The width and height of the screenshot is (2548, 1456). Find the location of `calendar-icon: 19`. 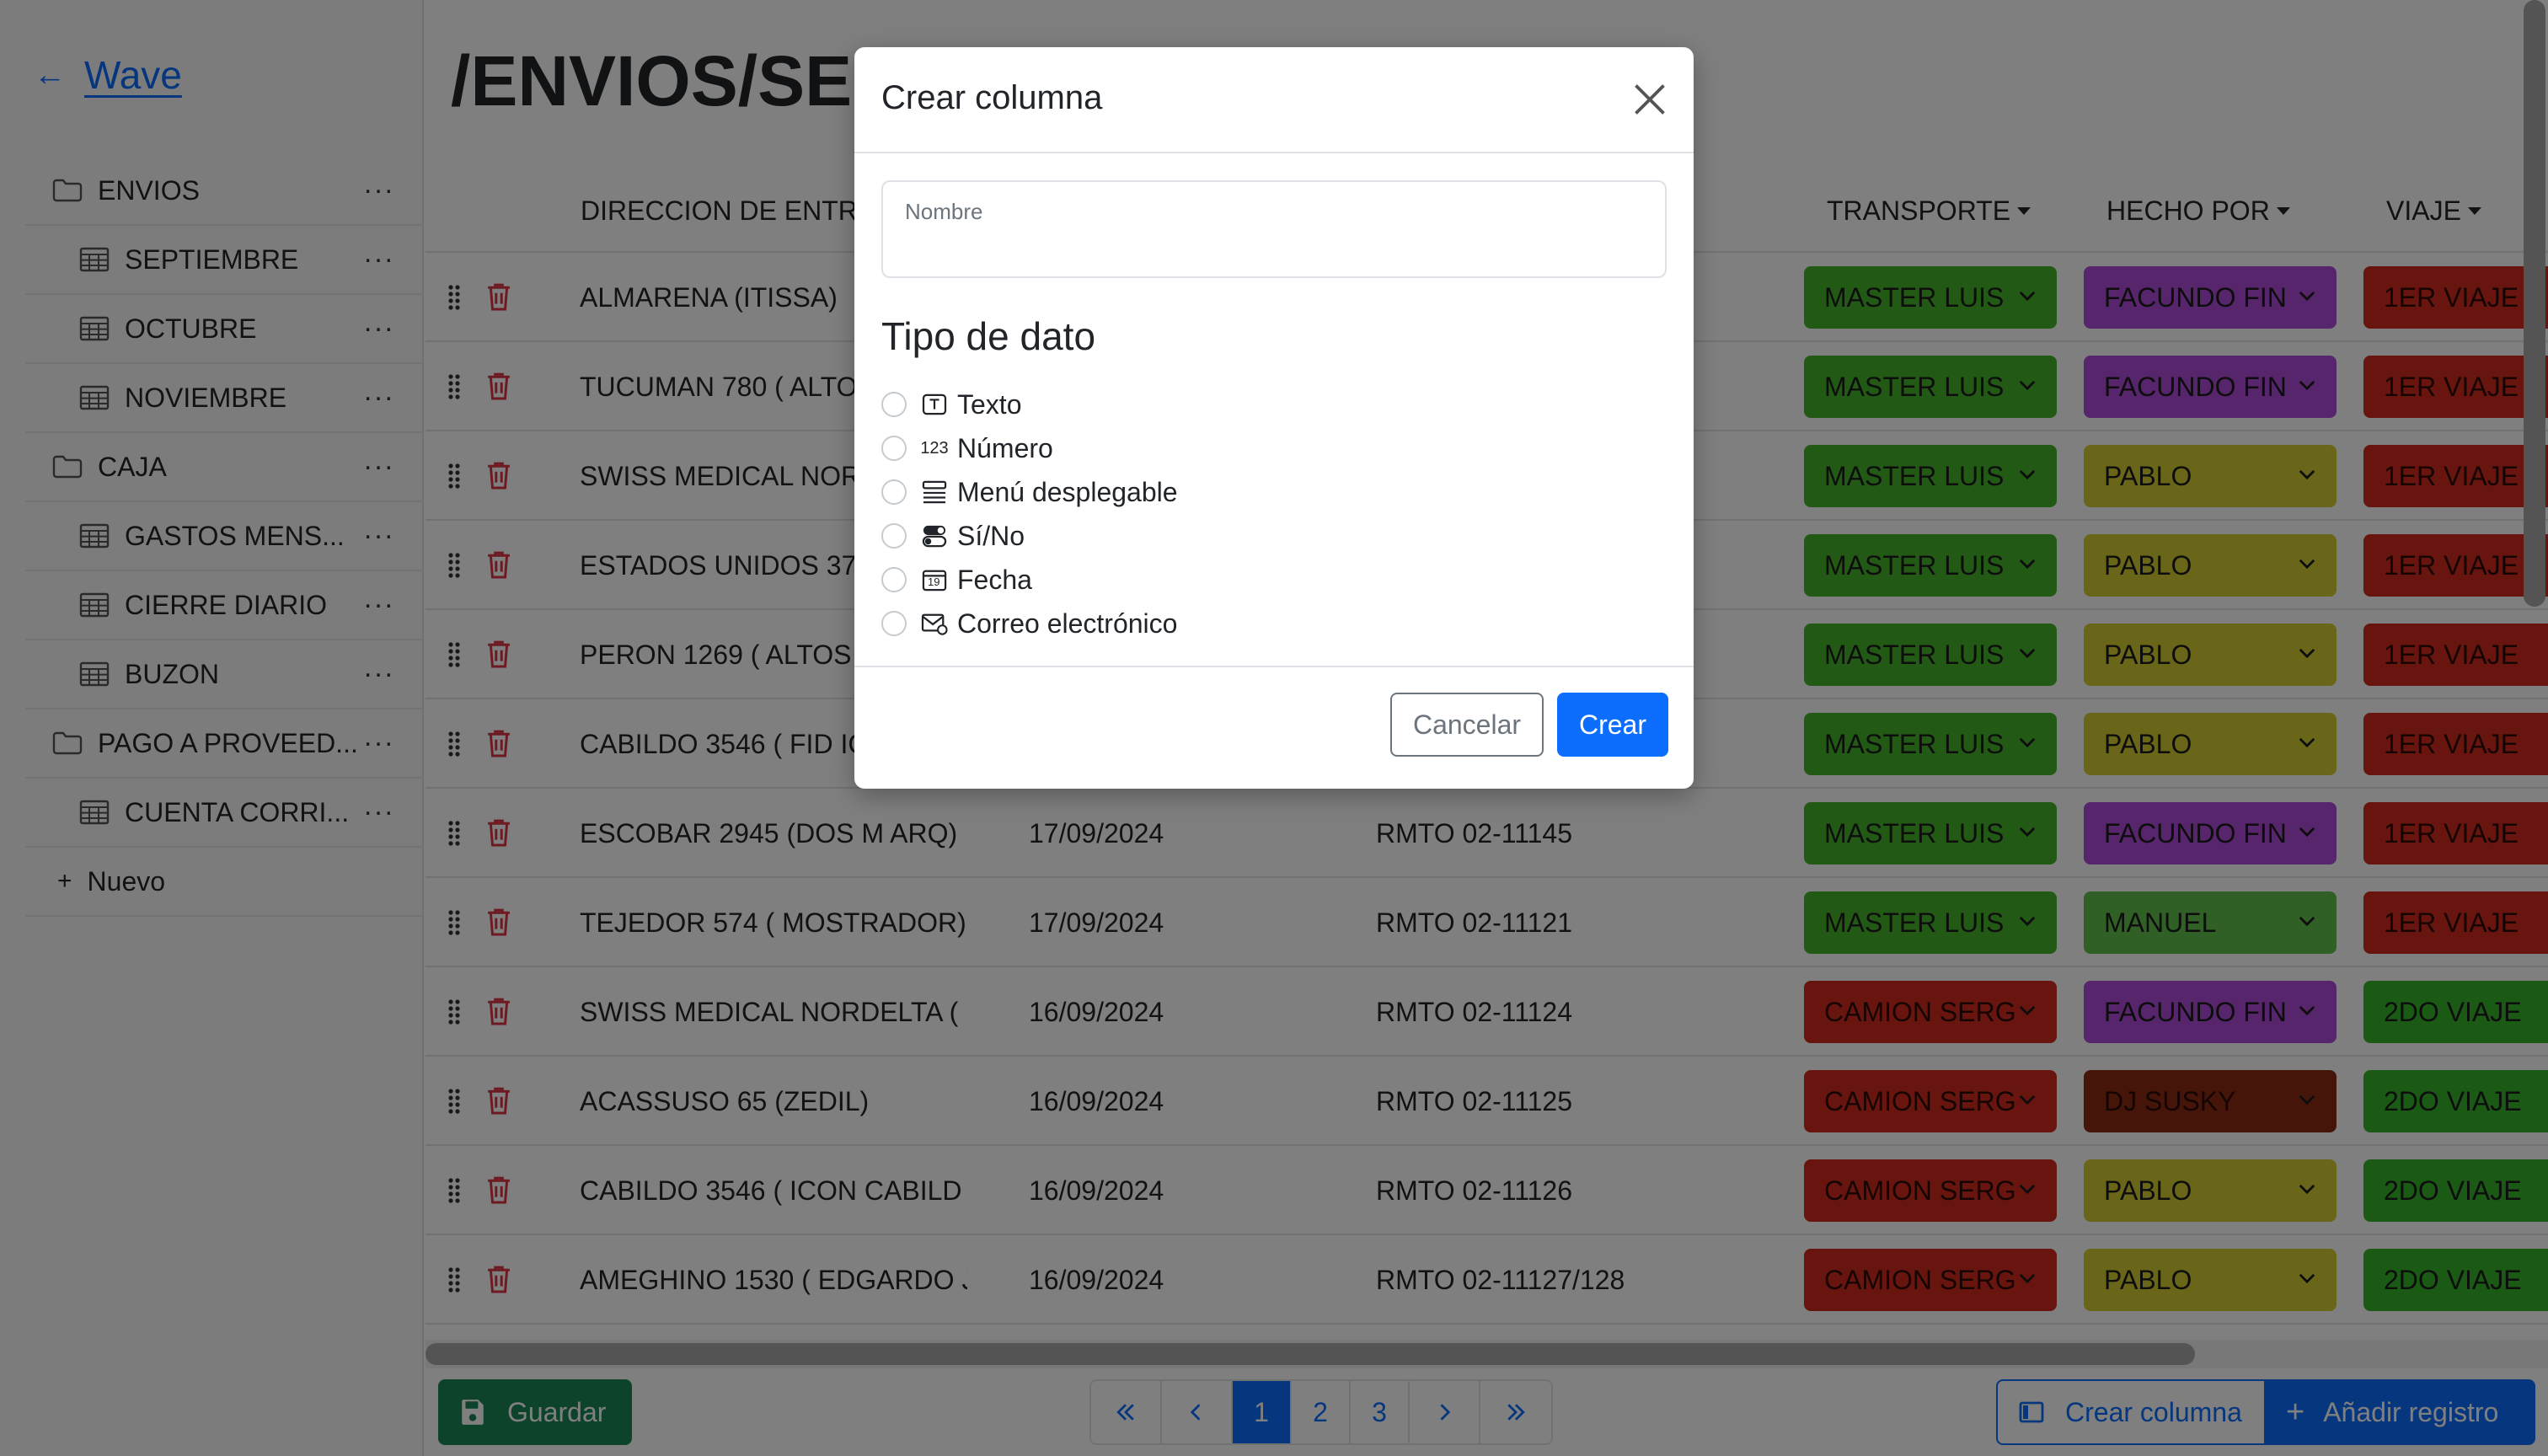

calendar-icon: 19 is located at coordinates (934, 579).